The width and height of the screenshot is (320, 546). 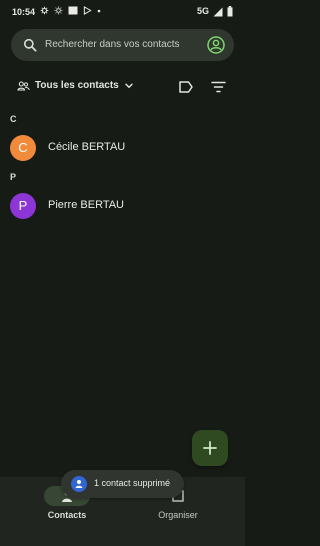 I want to click on contact-row-pierre: P Pierre BERTAU, so click(x=122, y=206).